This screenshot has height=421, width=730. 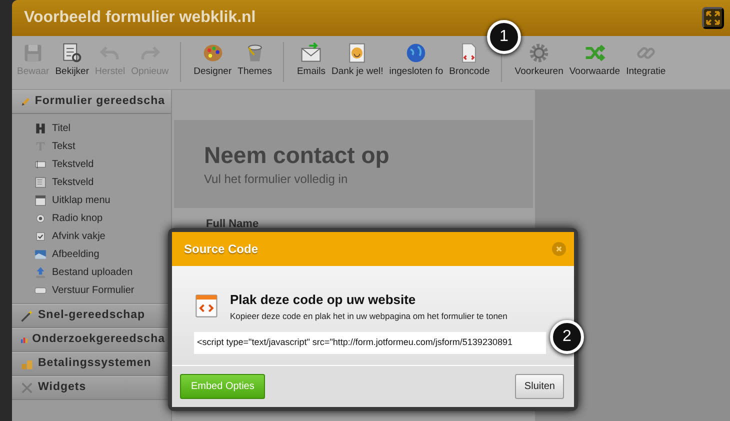 I want to click on dropdown-icon, so click(x=40, y=200).